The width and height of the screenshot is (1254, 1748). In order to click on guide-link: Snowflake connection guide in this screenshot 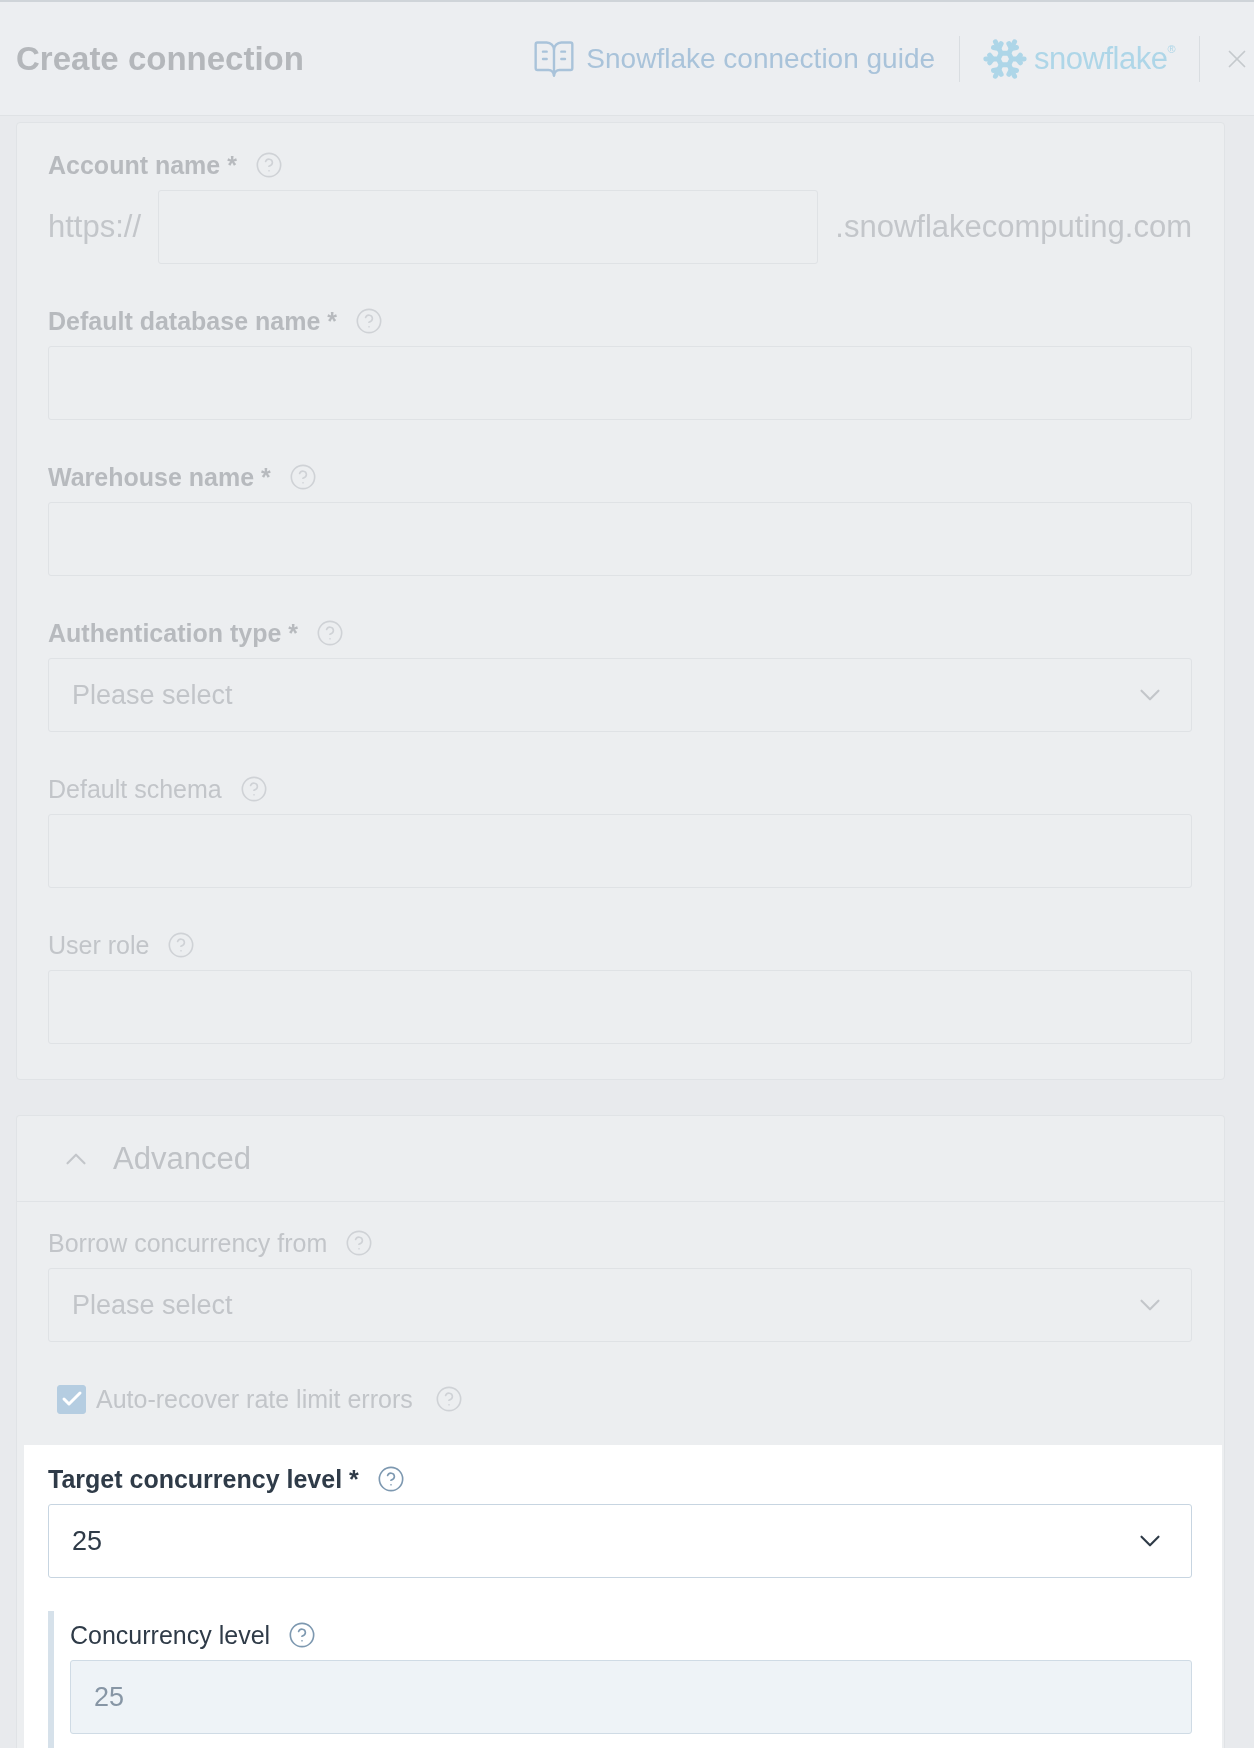, I will do `click(734, 58)`.